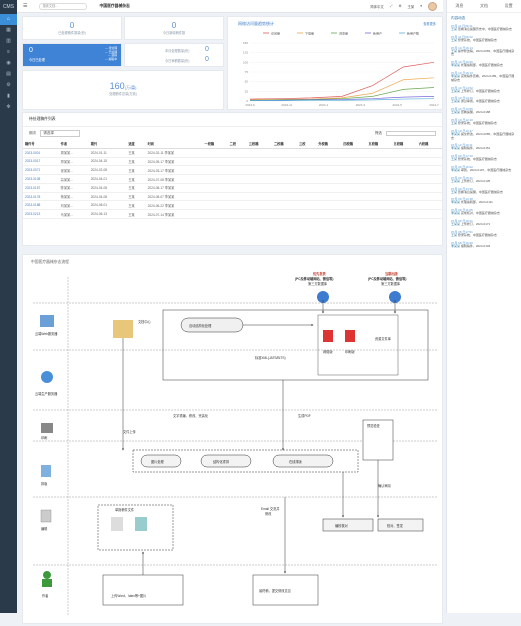 The image size is (521, 626). What do you see at coordinates (484, 245) in the screenshot?
I see `activity-item: 07月 08 日16:30 李某某 编辑稿件，2024-0103` at bounding box center [484, 245].